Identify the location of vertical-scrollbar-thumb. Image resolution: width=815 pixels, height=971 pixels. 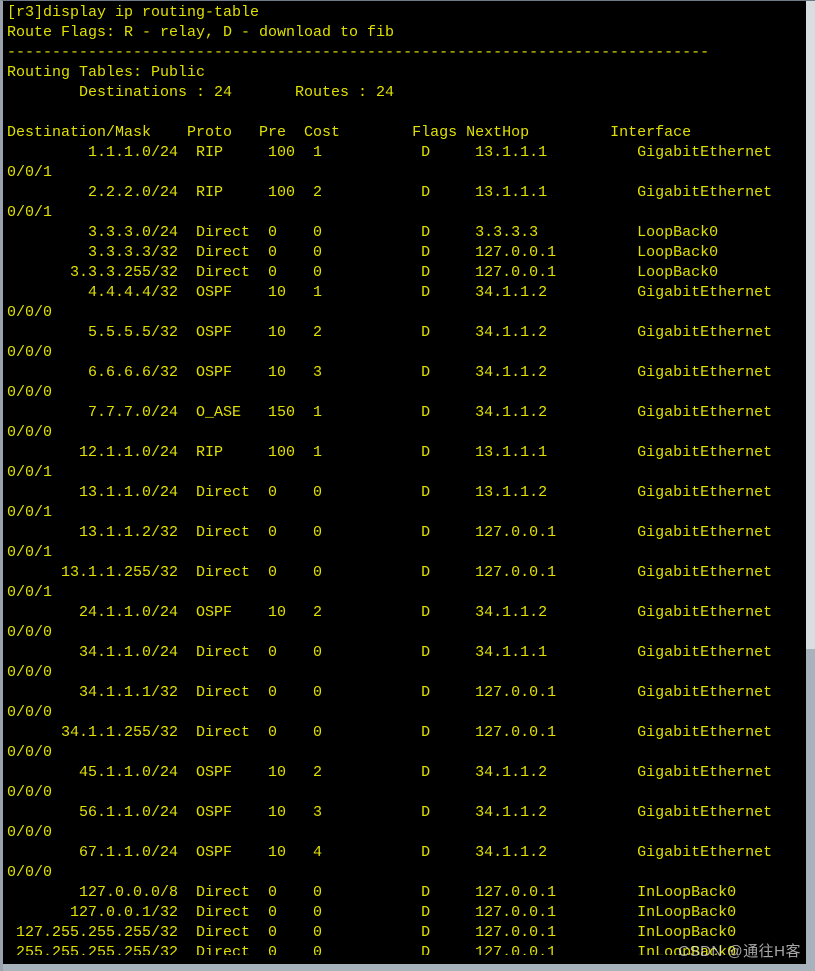
(810, 325).